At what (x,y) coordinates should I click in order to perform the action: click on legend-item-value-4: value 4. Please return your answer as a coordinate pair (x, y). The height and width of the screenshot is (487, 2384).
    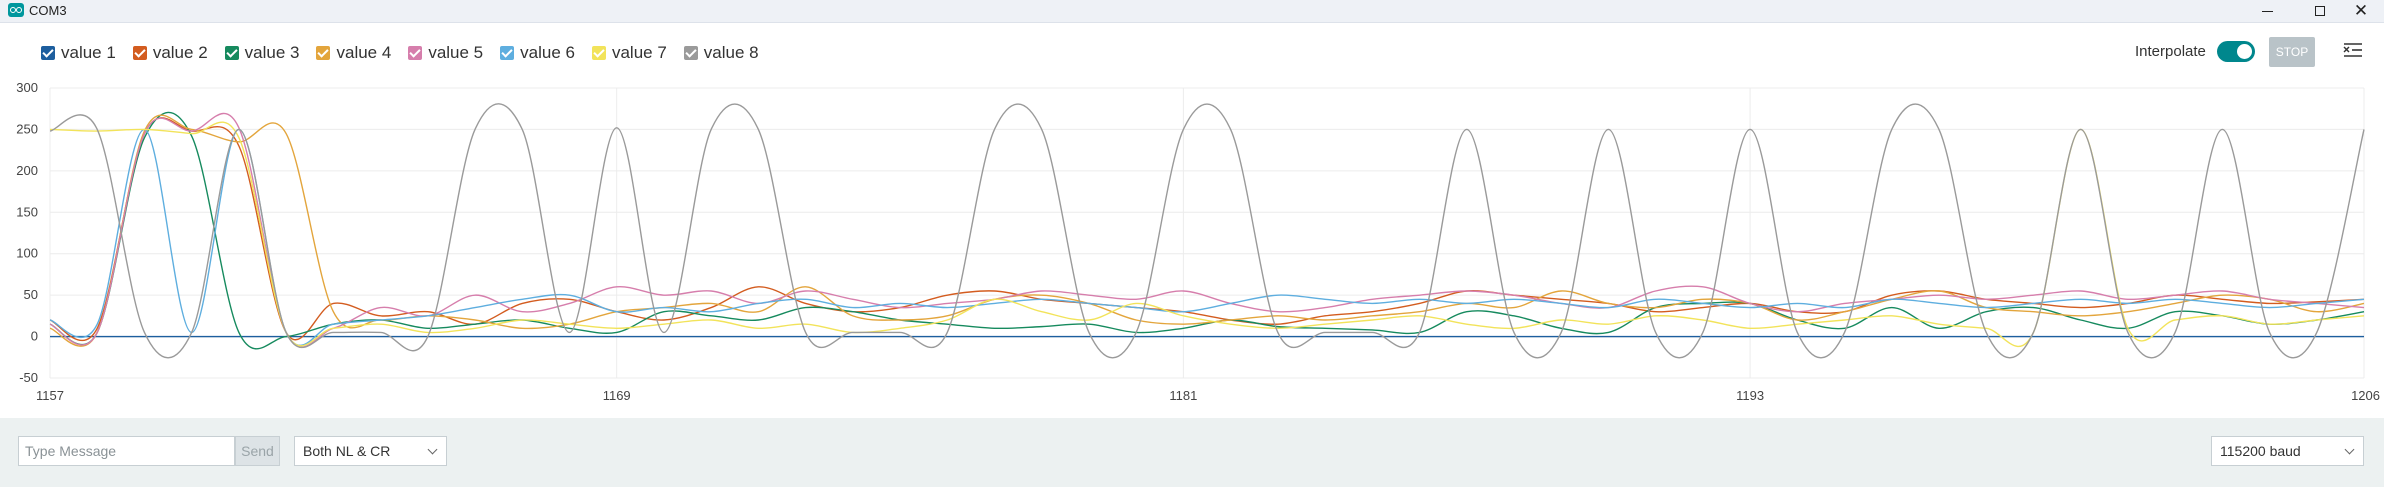
    Looking at the image, I should click on (353, 53).